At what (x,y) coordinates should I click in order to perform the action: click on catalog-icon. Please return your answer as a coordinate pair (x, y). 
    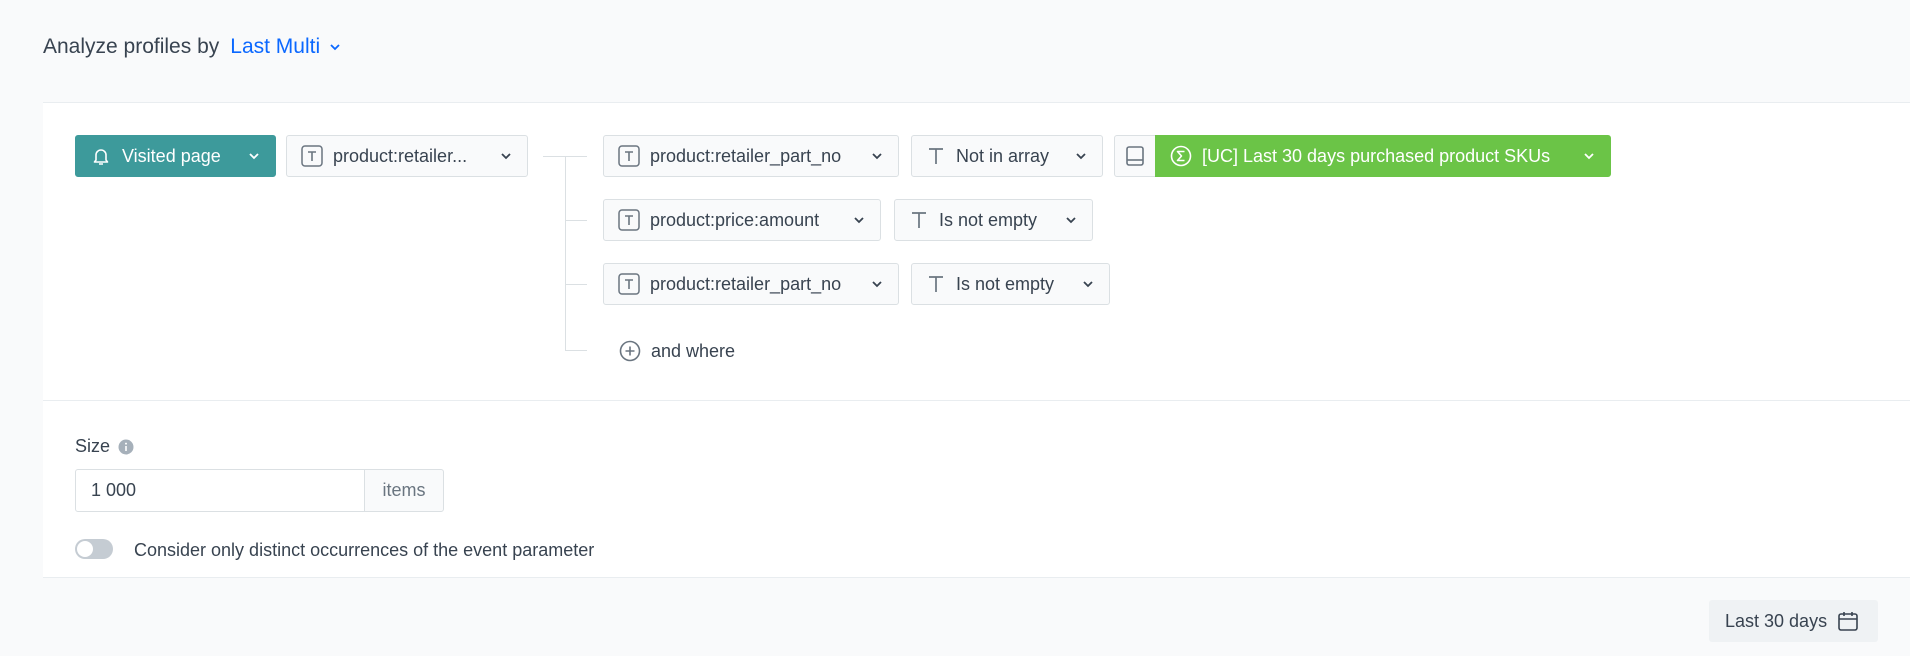
    Looking at the image, I should click on (1135, 156).